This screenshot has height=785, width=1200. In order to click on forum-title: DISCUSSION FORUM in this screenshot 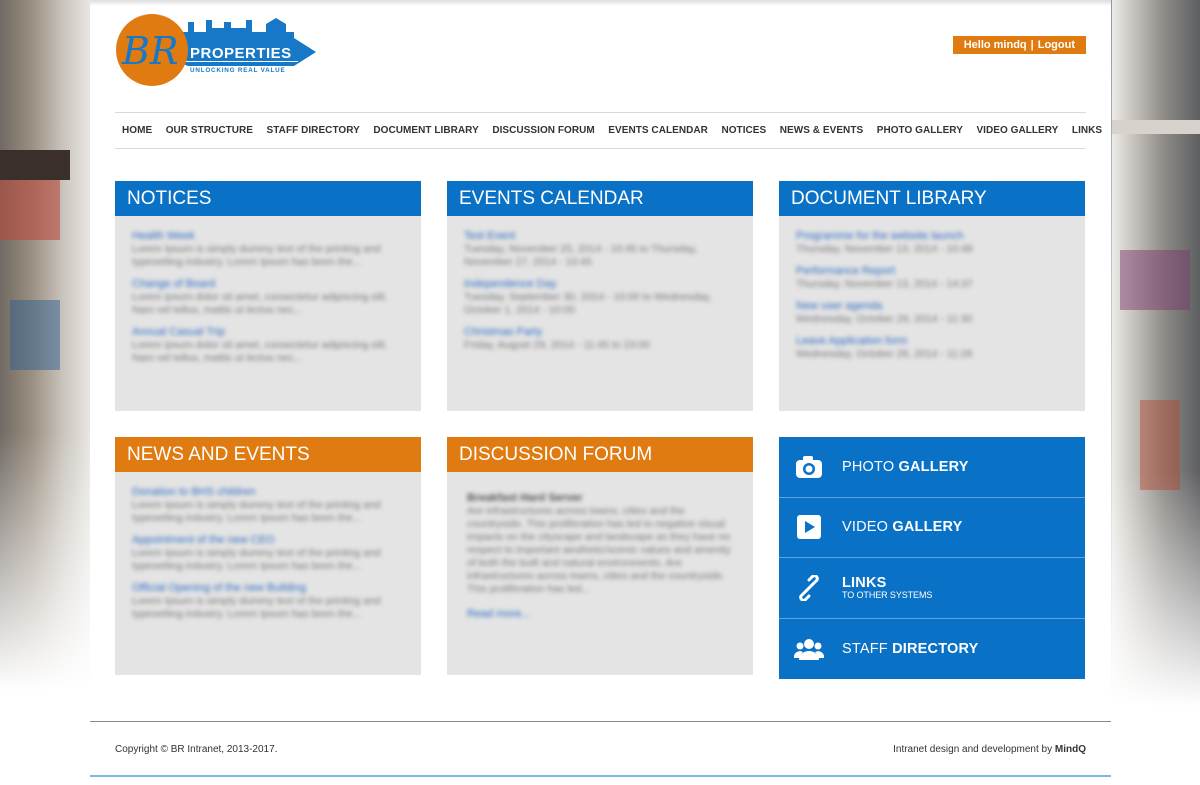, I will do `click(600, 454)`.